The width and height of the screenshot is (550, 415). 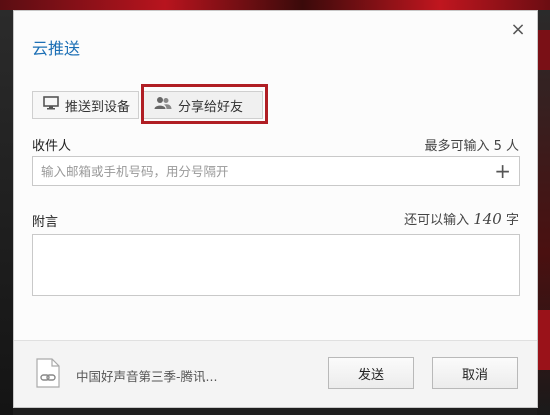 What do you see at coordinates (502, 171) in the screenshot?
I see `add-recipient-icon: +` at bounding box center [502, 171].